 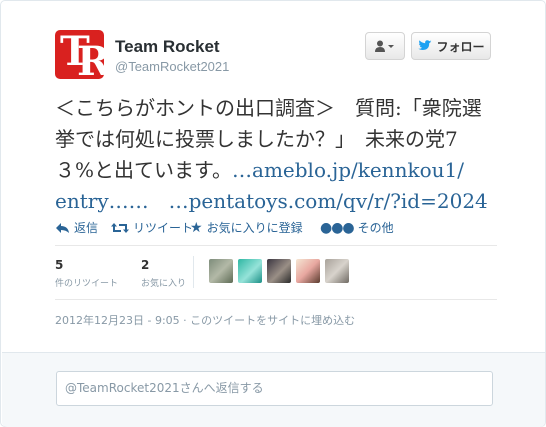 I want to click on user-menu-button, so click(x=385, y=46).